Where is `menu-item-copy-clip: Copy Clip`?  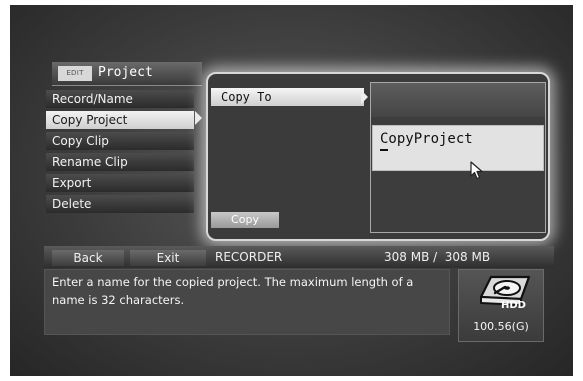 menu-item-copy-clip: Copy Clip is located at coordinates (120, 141).